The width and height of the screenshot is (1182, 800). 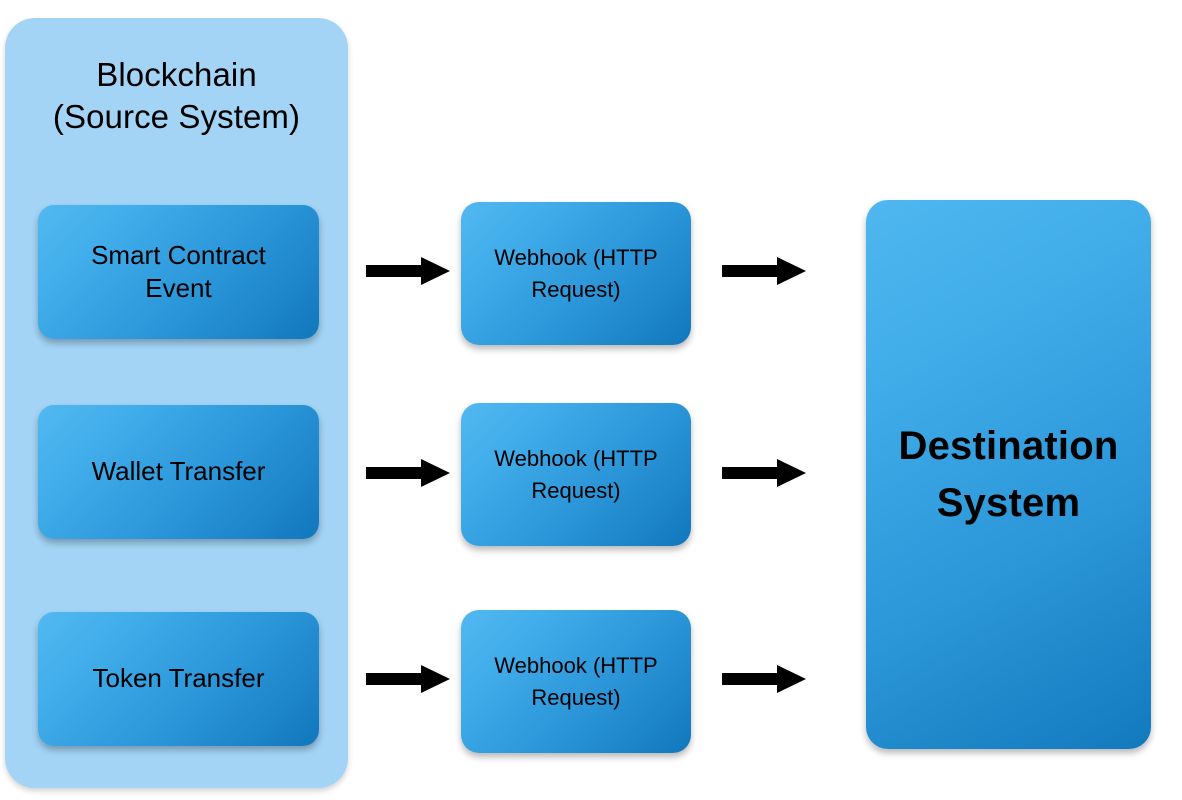 I want to click on node-smart-contract-event-label: Smart Contract Event, so click(x=178, y=271).